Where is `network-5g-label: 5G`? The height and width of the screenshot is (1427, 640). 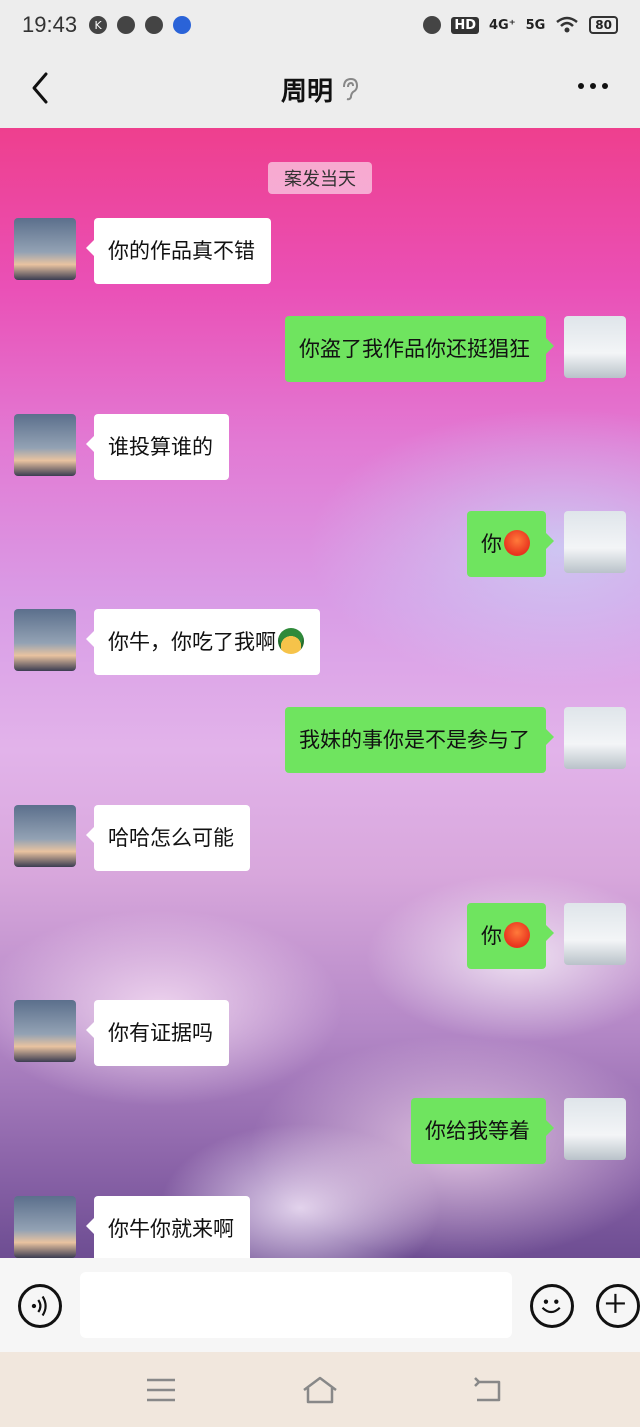 network-5g-label: 5G is located at coordinates (535, 25).